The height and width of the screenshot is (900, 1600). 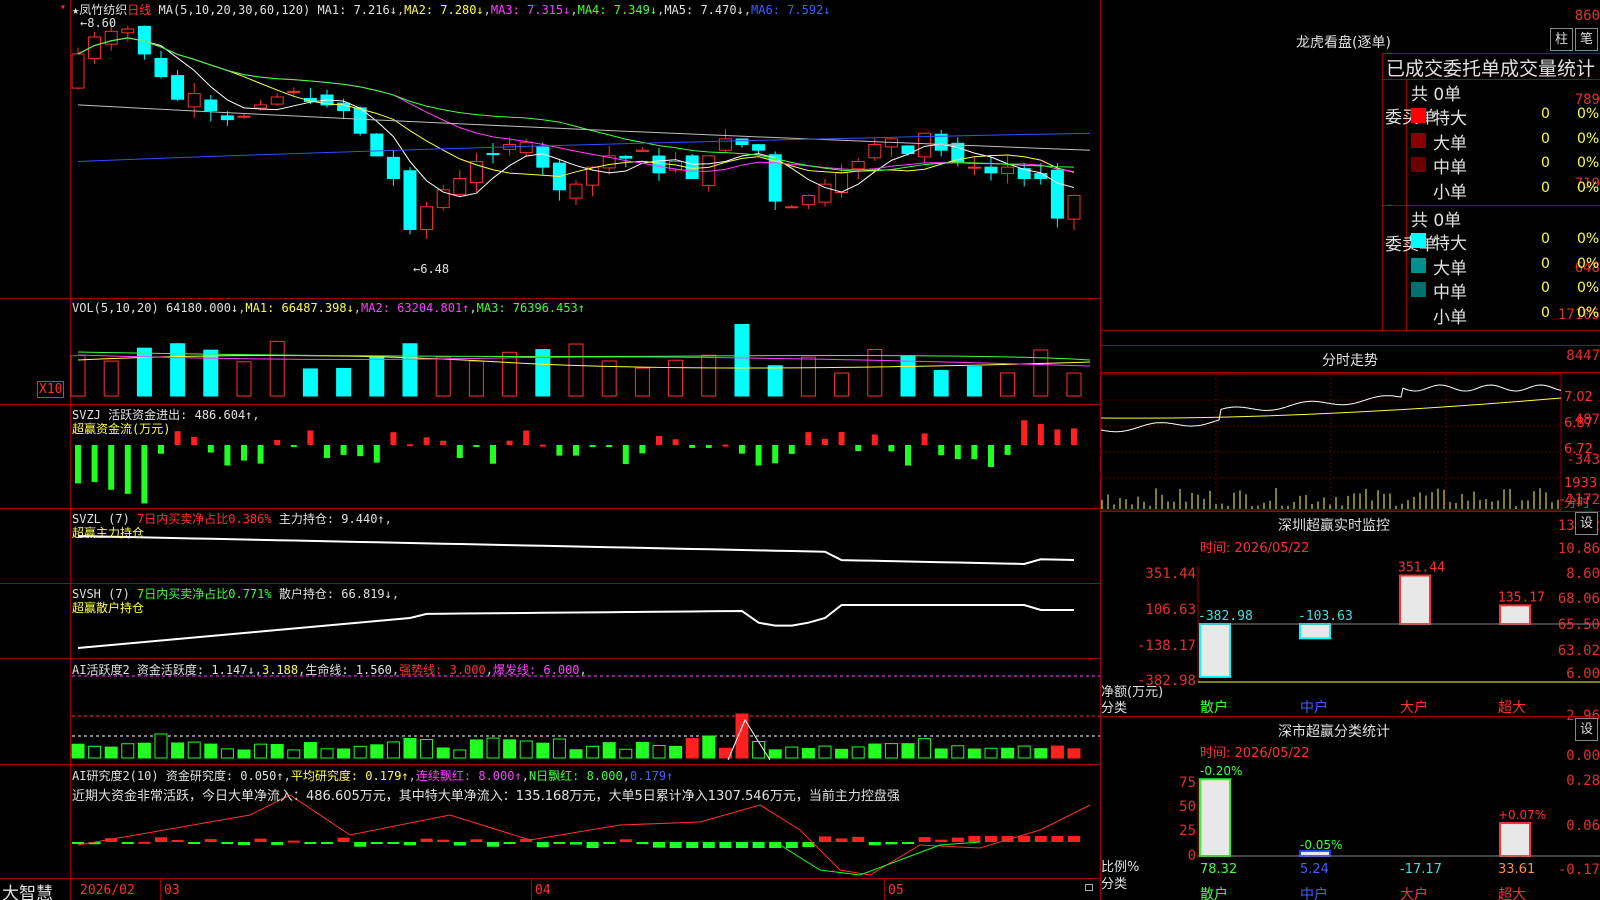 I want to click on intraday-tick: 6.72, so click(x=1578, y=449).